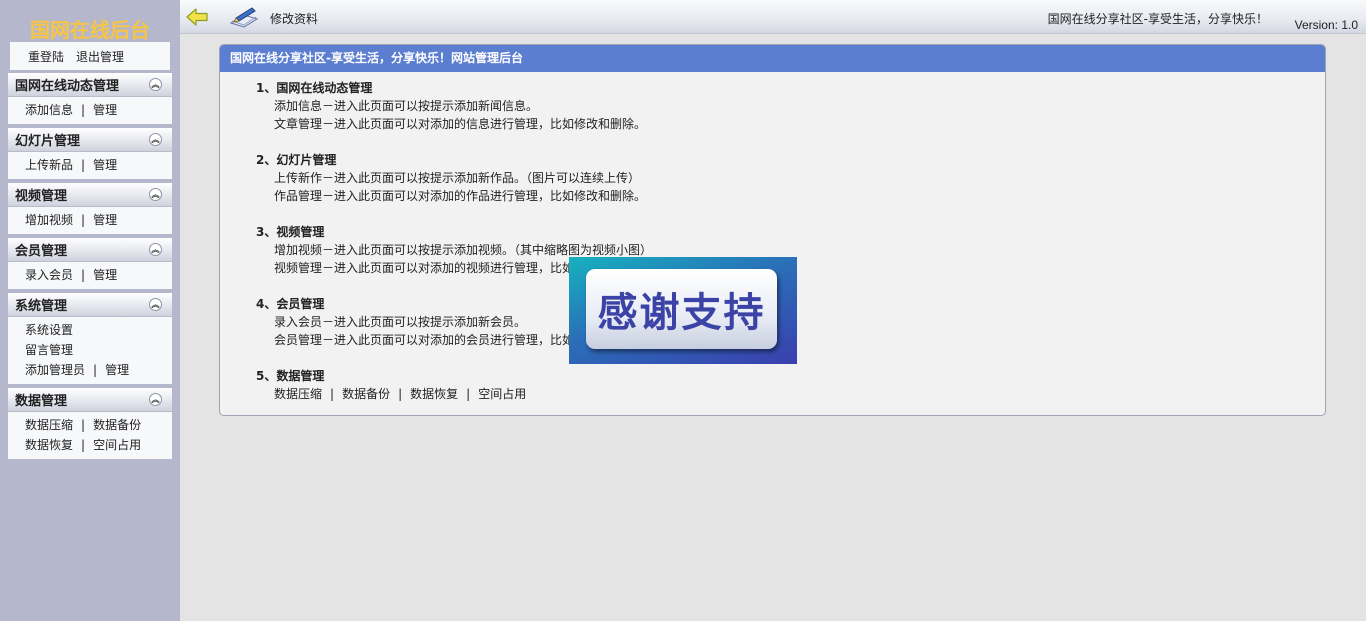 This screenshot has width=1366, height=621. Describe the element at coordinates (790, 394) in the screenshot. I see `data-links-row: 数据压缩 | 数据备份 | 数据恢复 | 空间占用` at that location.